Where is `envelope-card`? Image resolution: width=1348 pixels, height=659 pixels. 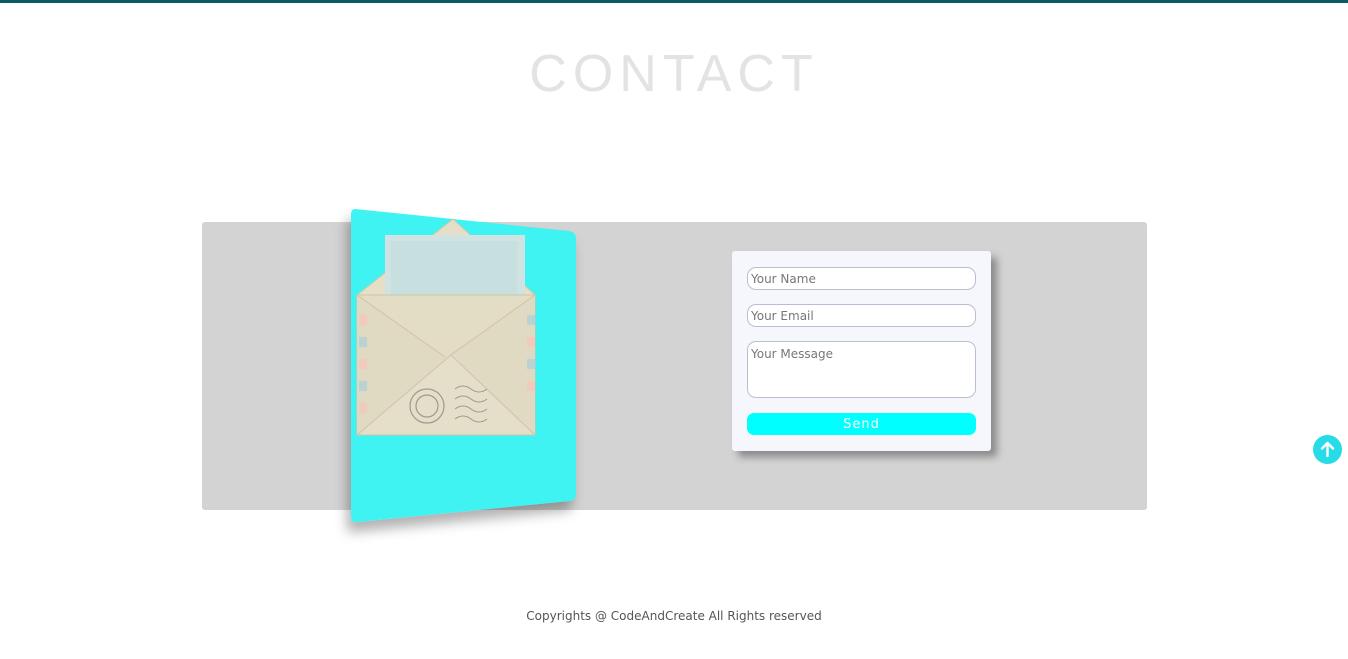
envelope-card is located at coordinates (463, 366).